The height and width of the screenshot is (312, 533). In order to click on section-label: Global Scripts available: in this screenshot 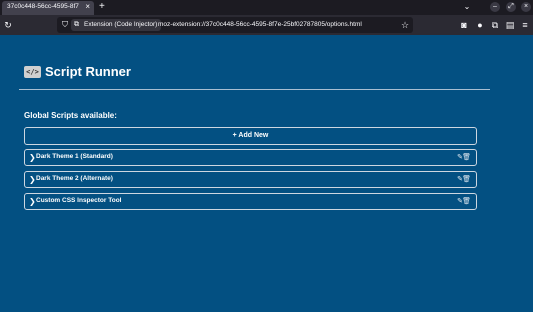, I will do `click(70, 115)`.